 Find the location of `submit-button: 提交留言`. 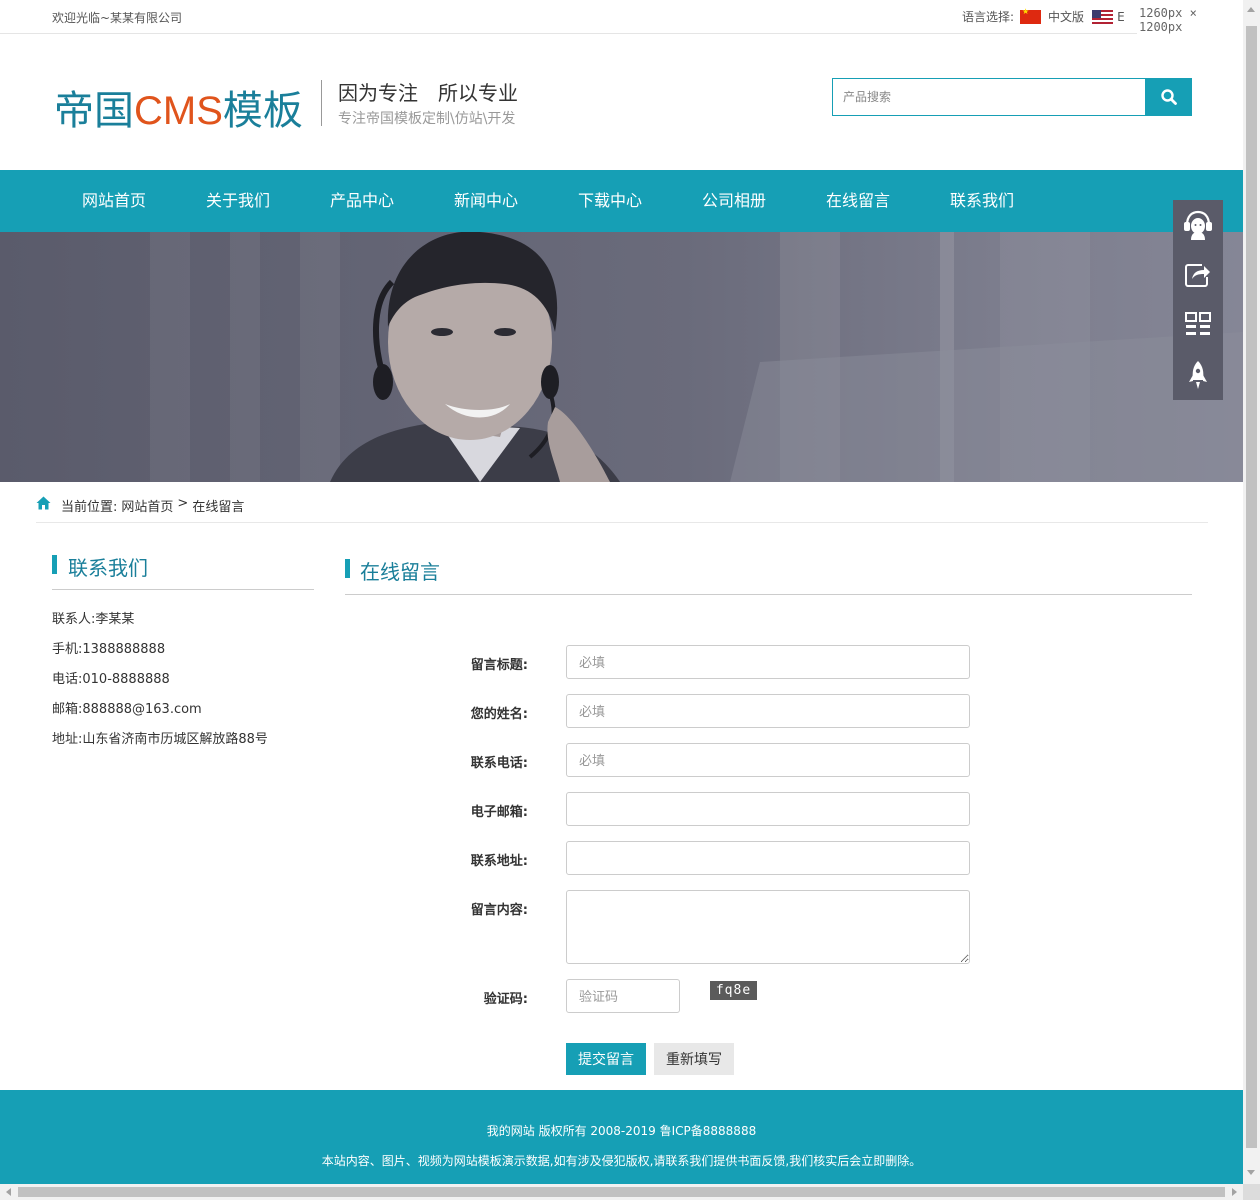

submit-button: 提交留言 is located at coordinates (606, 1059).